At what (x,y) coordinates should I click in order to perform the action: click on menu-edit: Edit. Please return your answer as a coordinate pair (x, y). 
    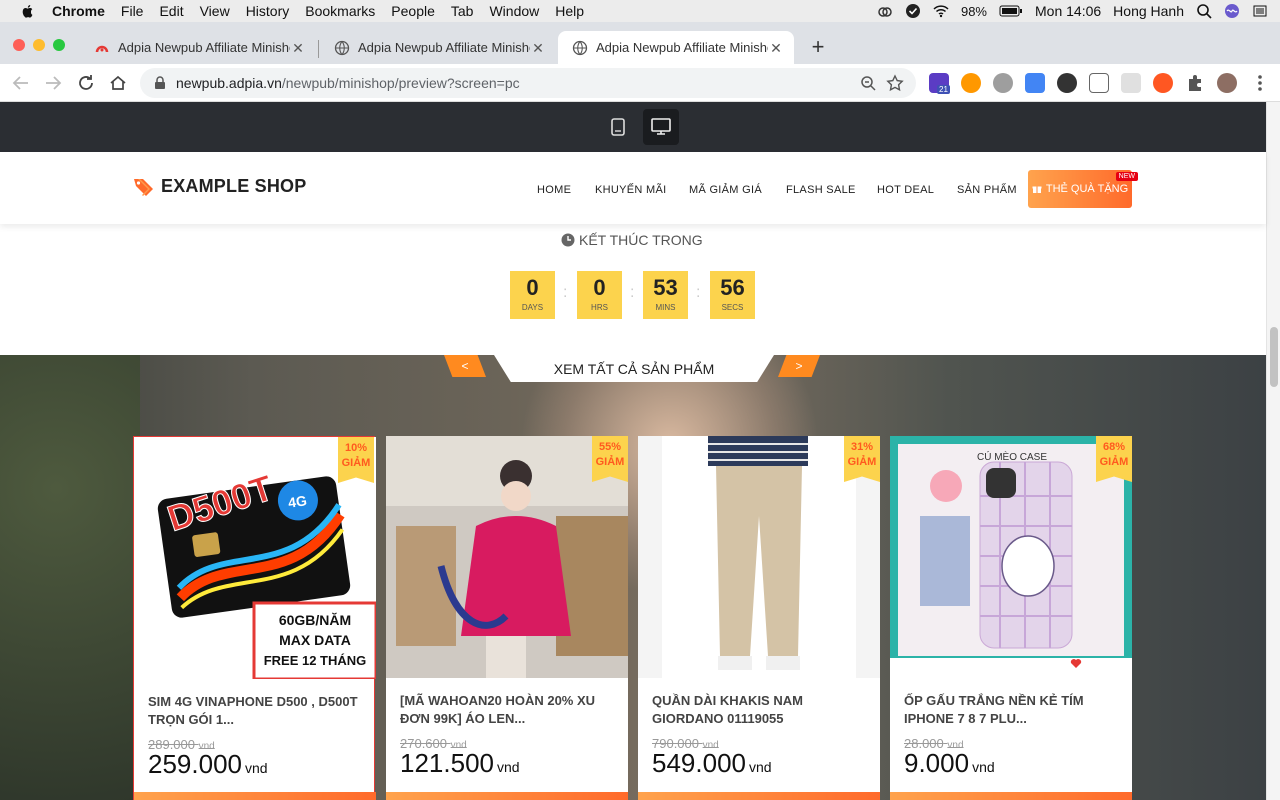
    Looking at the image, I should click on (171, 11).